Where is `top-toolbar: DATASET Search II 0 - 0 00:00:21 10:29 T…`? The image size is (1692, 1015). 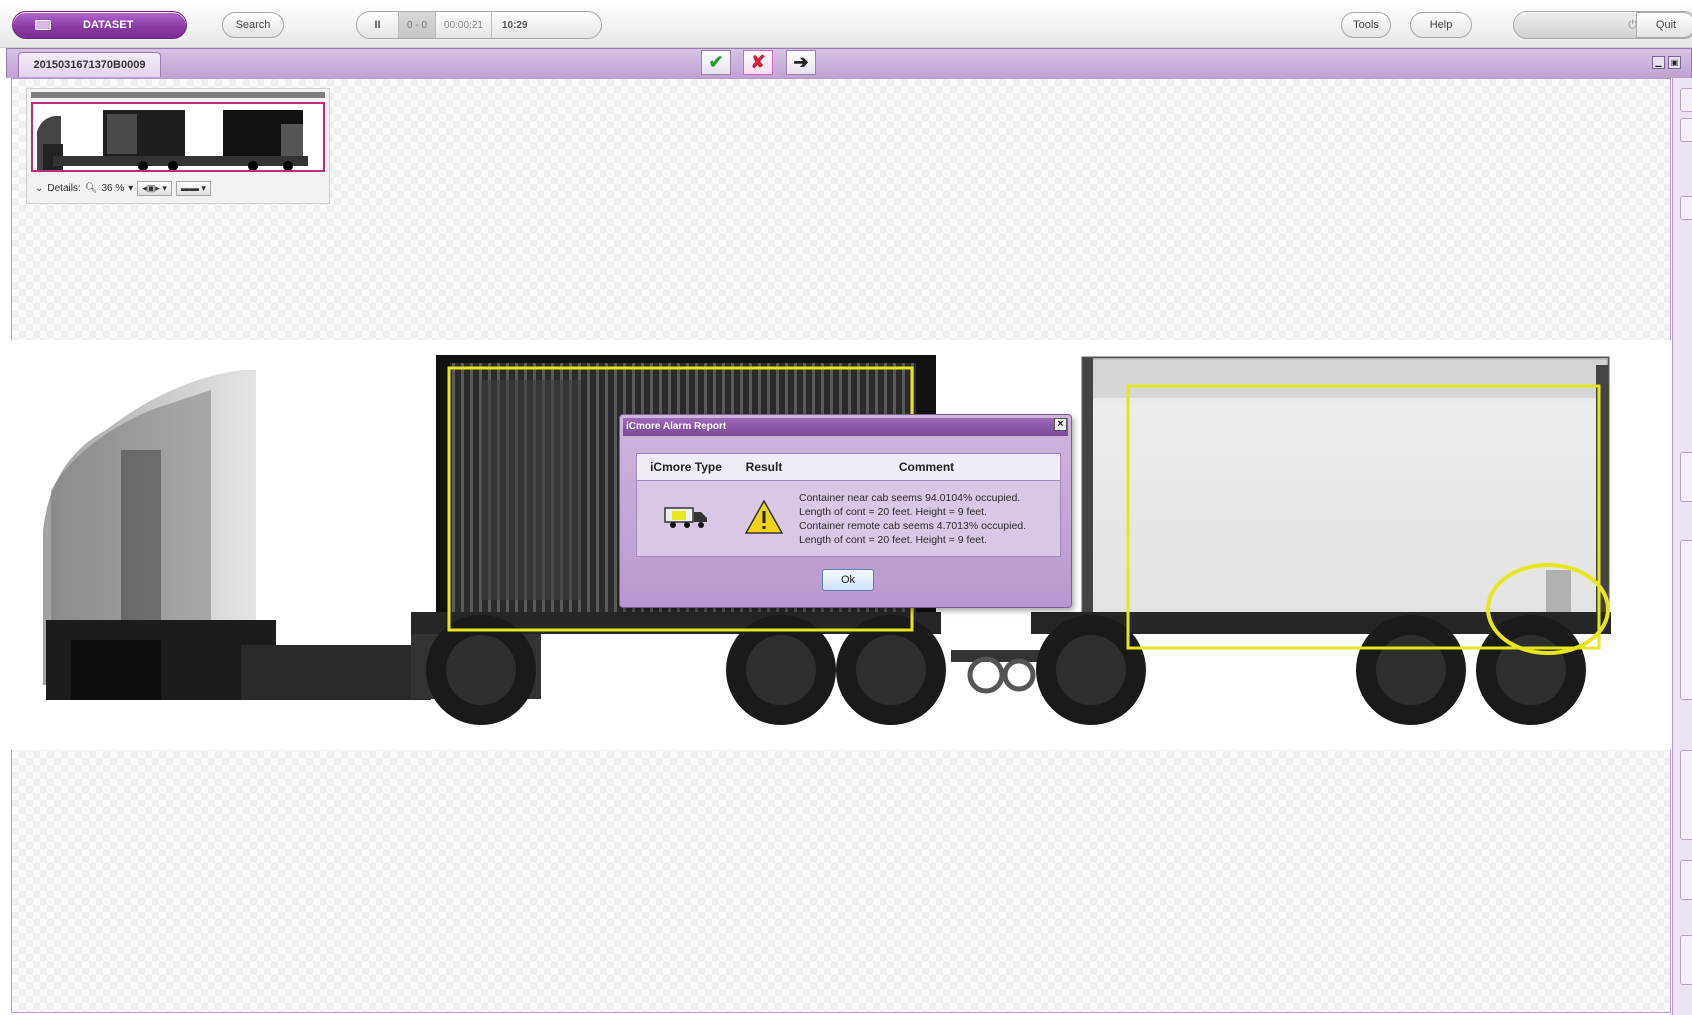
top-toolbar: DATASET Search II 0 - 0 00:00:21 10:29 T… is located at coordinates (846, 24).